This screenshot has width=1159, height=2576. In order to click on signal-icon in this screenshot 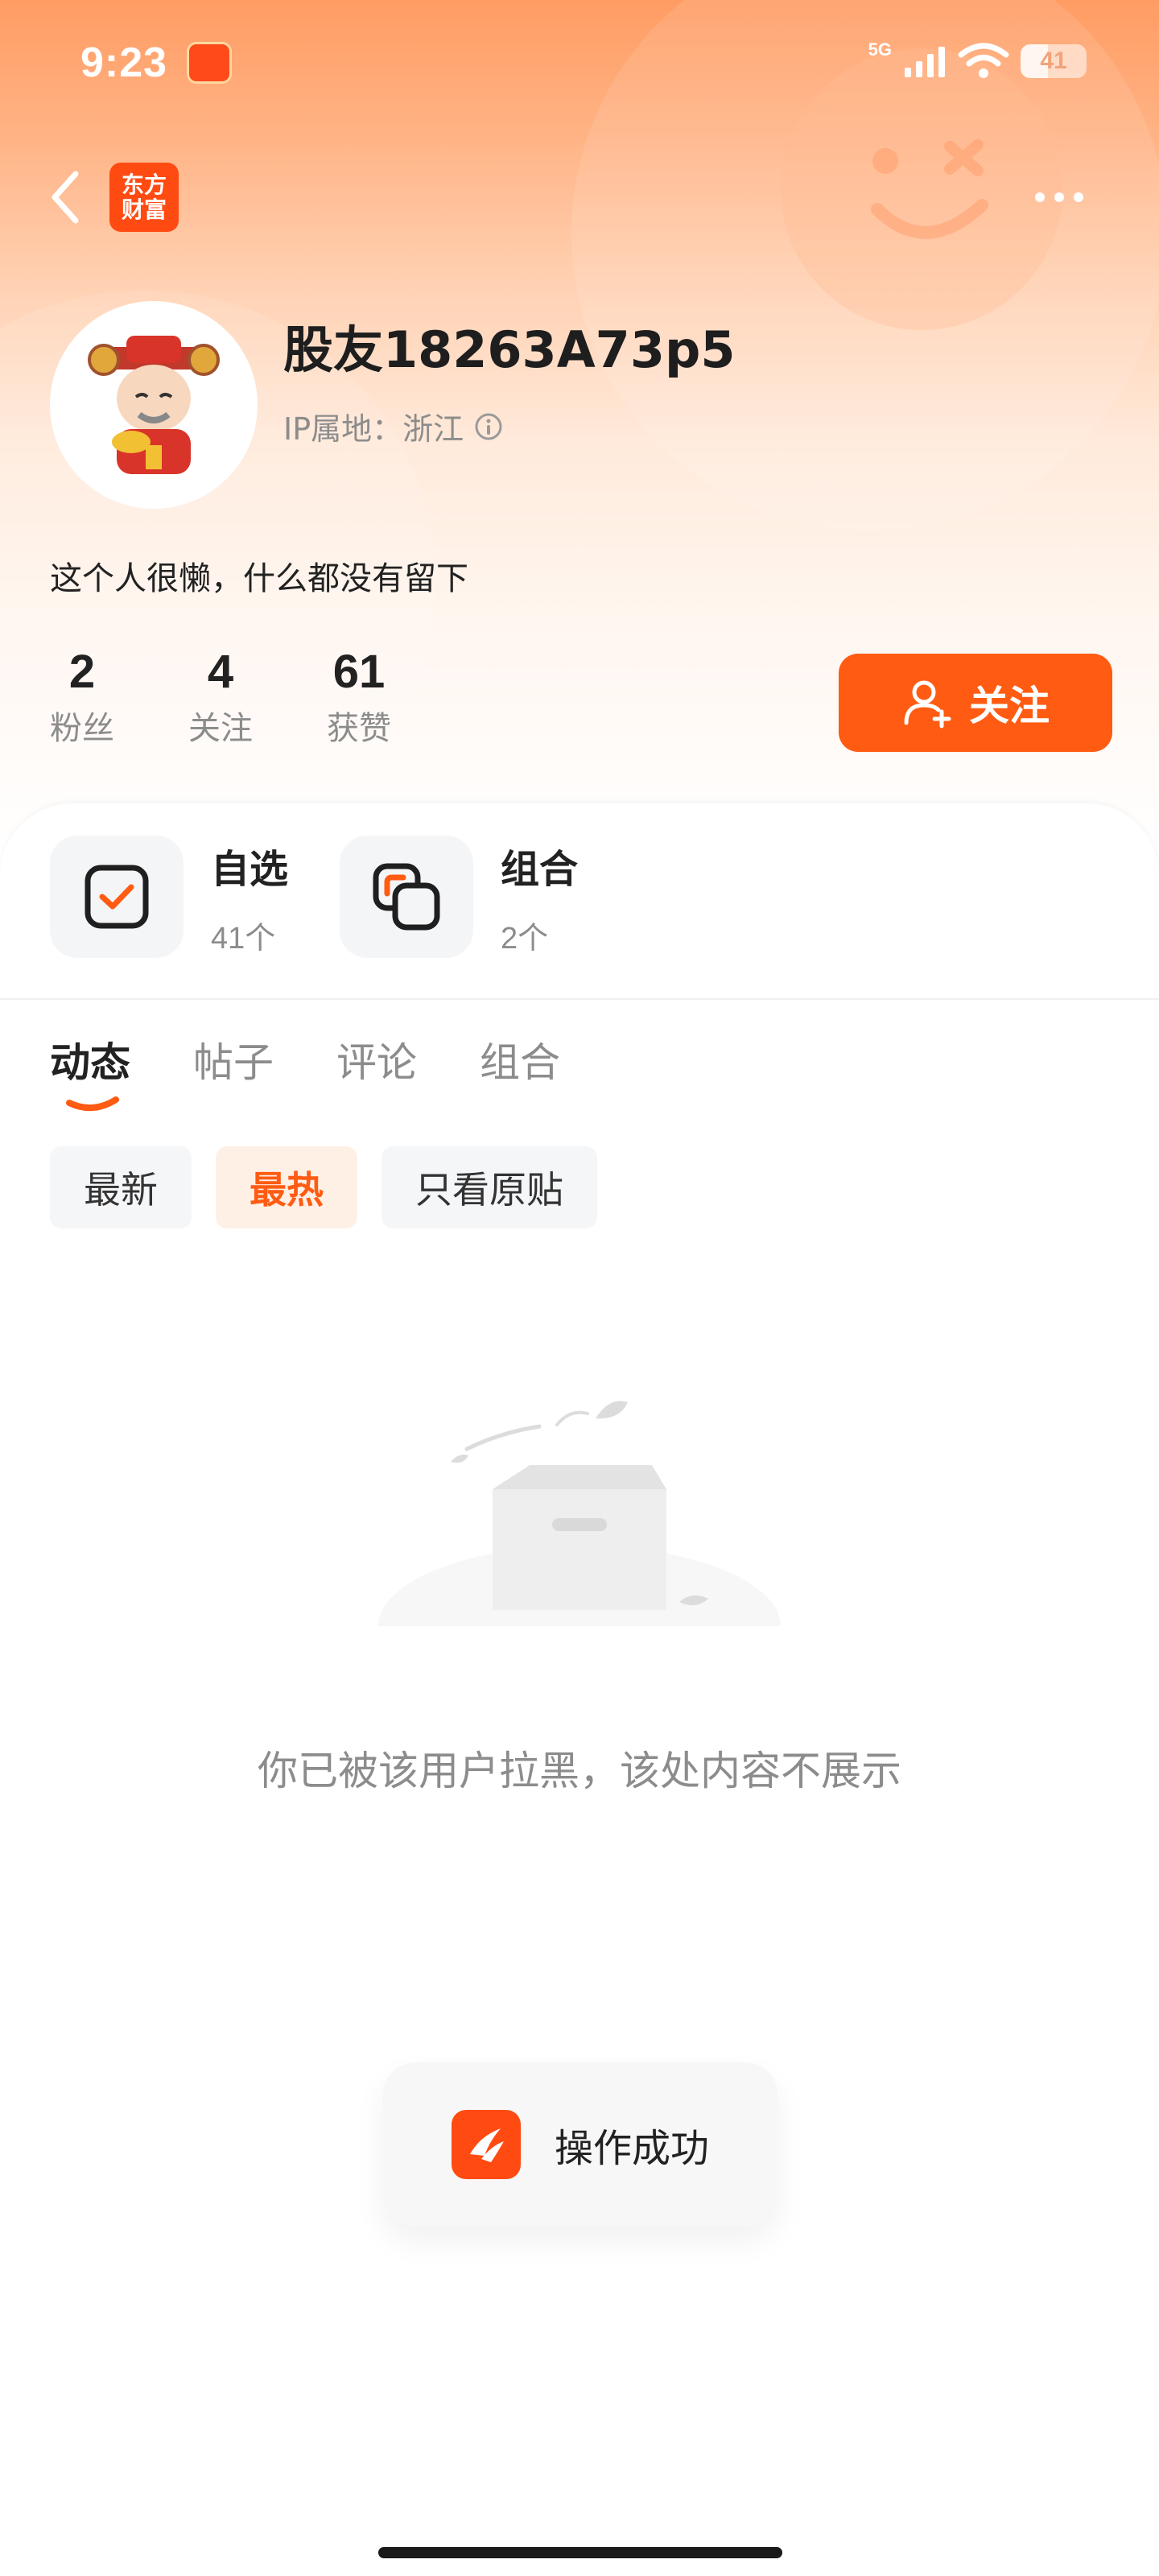, I will do `click(925, 62)`.